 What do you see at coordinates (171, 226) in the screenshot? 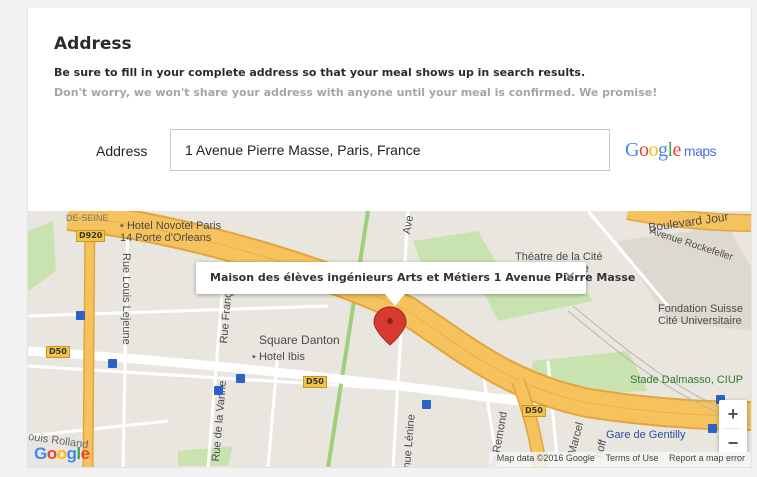
I see `map-label-novotel: ▪ Hotel Novotel Paris` at bounding box center [171, 226].